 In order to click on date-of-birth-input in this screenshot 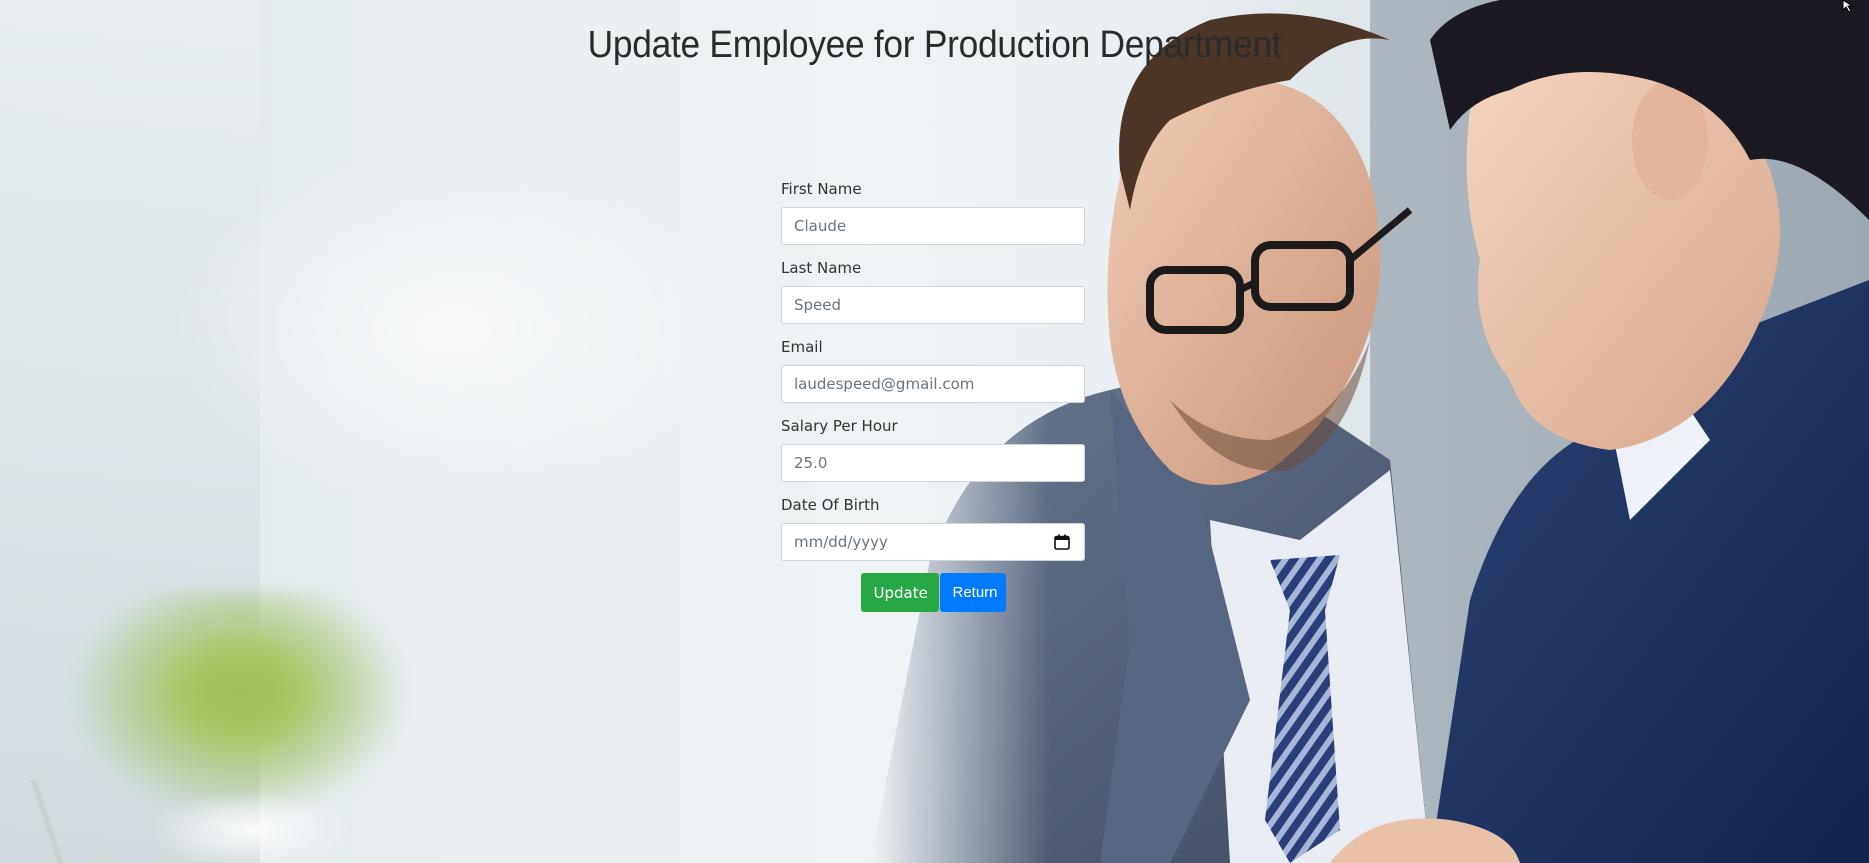, I will do `click(933, 542)`.